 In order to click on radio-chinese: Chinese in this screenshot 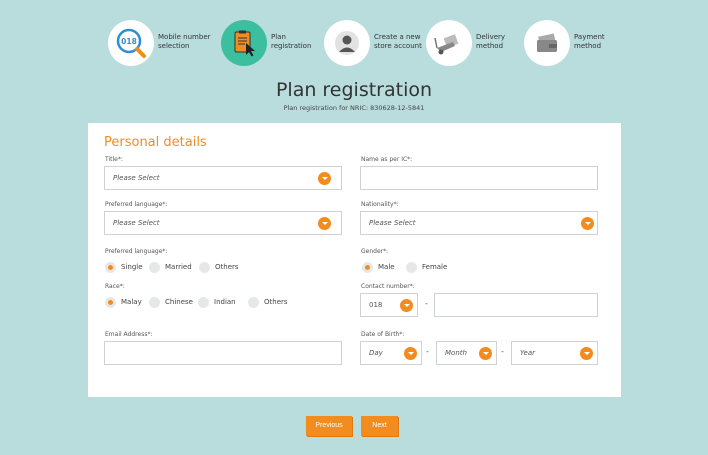, I will do `click(171, 302)`.